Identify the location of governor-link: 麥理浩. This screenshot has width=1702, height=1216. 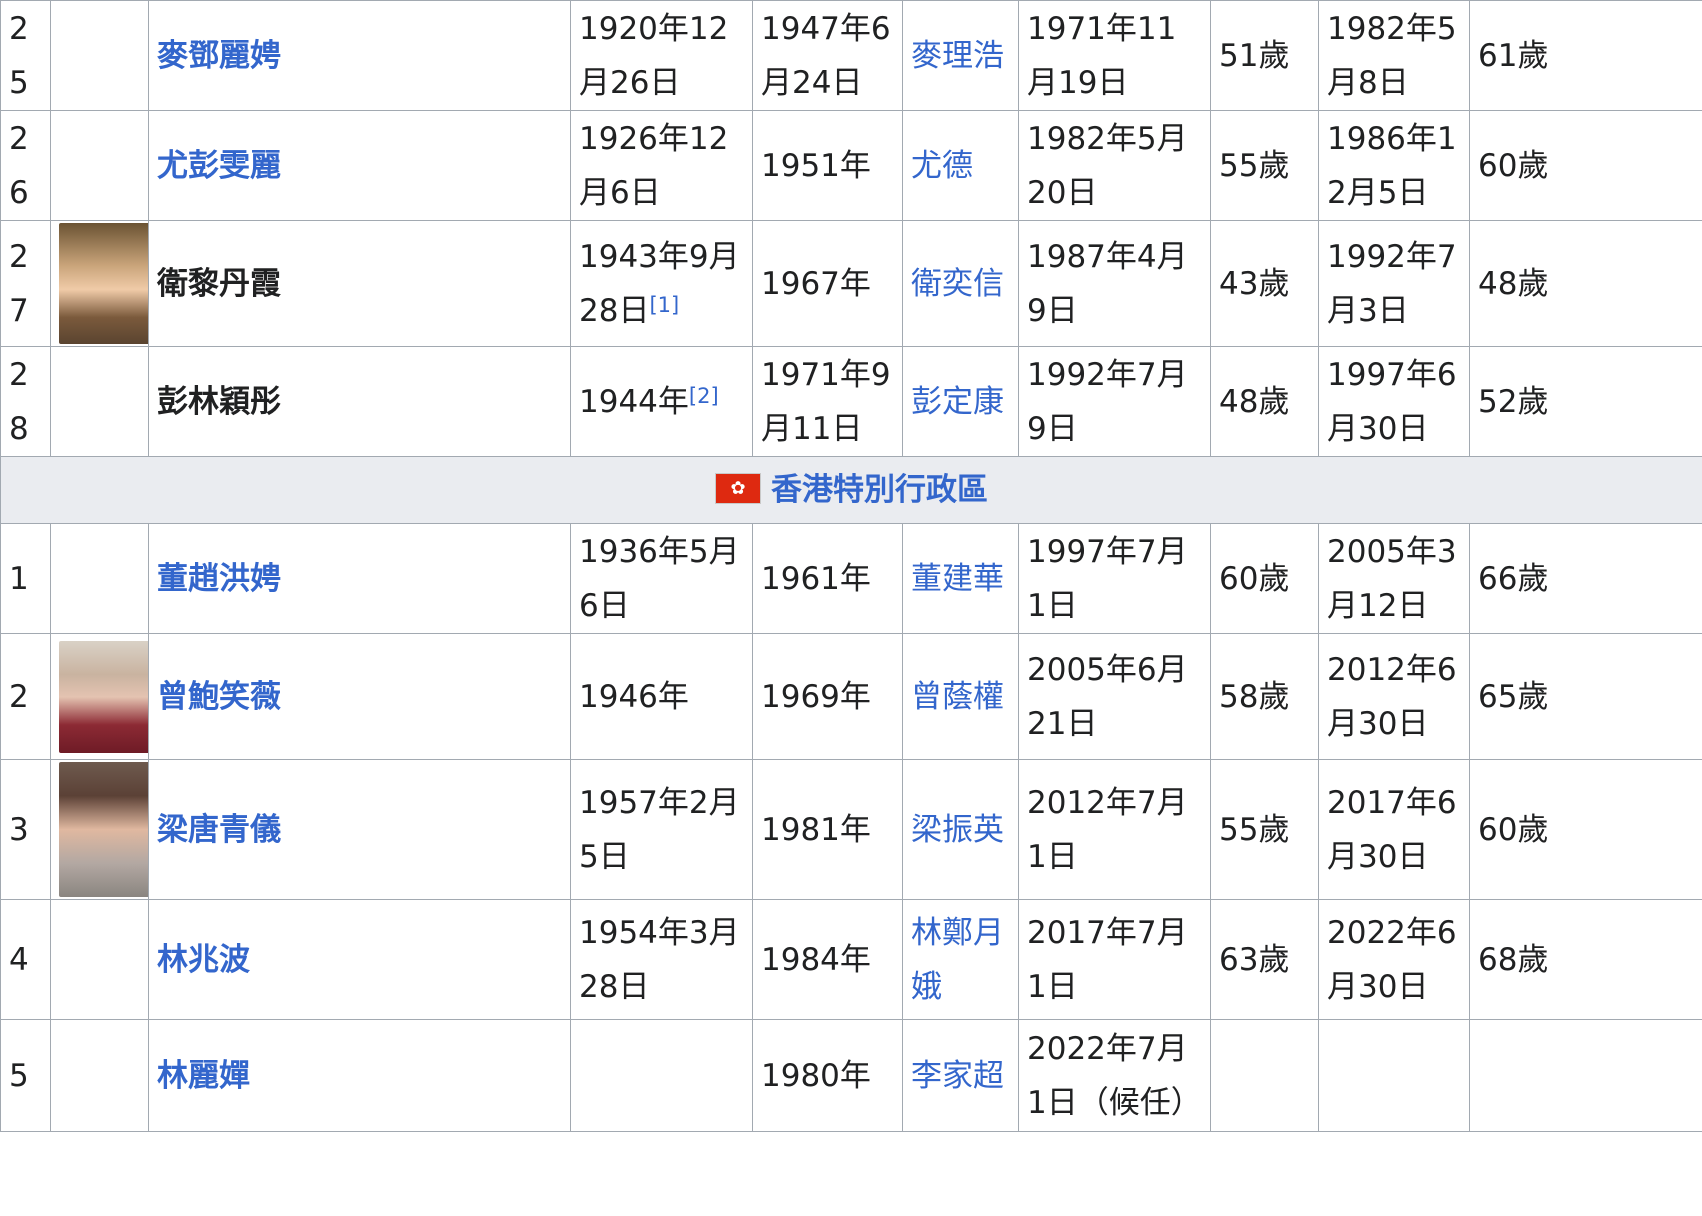
(960, 55).